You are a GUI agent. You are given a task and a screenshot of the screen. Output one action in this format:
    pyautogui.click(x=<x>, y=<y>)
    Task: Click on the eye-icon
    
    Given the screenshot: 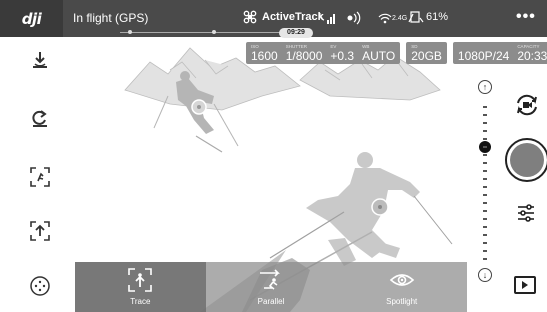 What is the action you would take?
    pyautogui.click(x=401, y=280)
    